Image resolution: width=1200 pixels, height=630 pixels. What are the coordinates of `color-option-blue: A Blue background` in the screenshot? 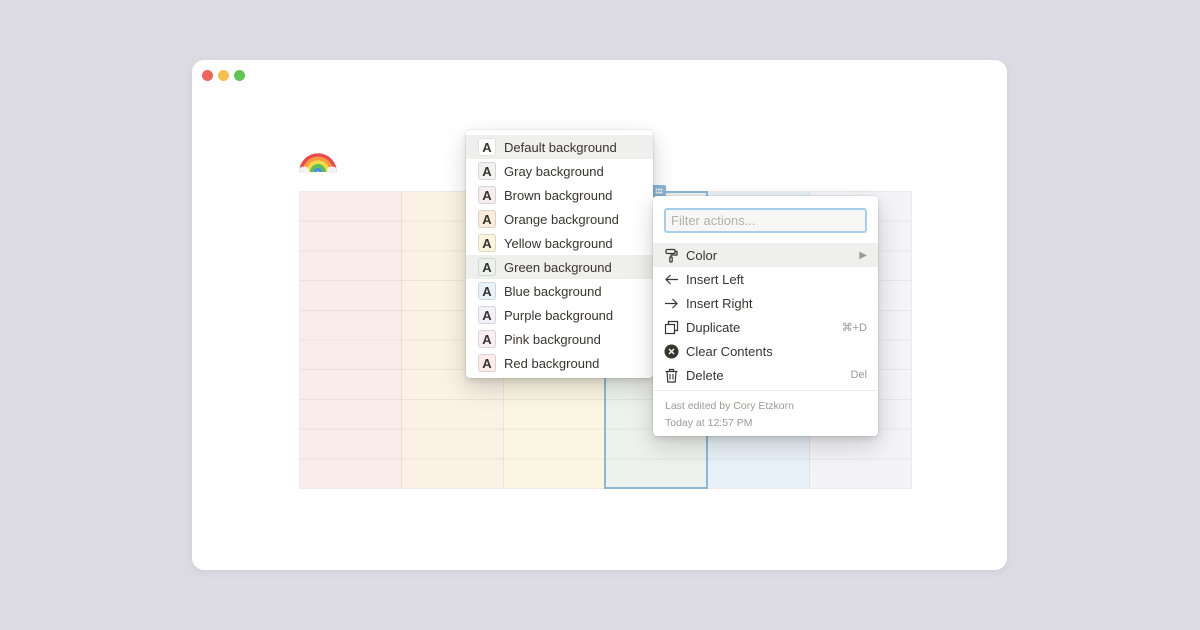 It's located at (559, 291).